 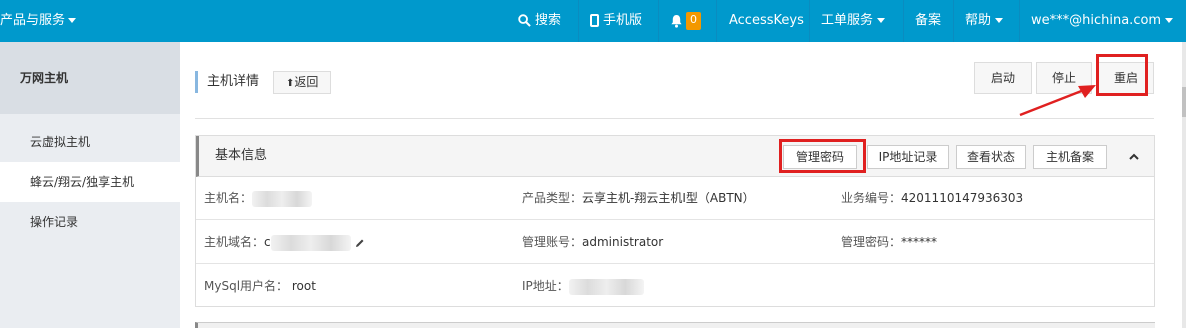 I want to click on panel-title: 基本信息, so click(x=241, y=155).